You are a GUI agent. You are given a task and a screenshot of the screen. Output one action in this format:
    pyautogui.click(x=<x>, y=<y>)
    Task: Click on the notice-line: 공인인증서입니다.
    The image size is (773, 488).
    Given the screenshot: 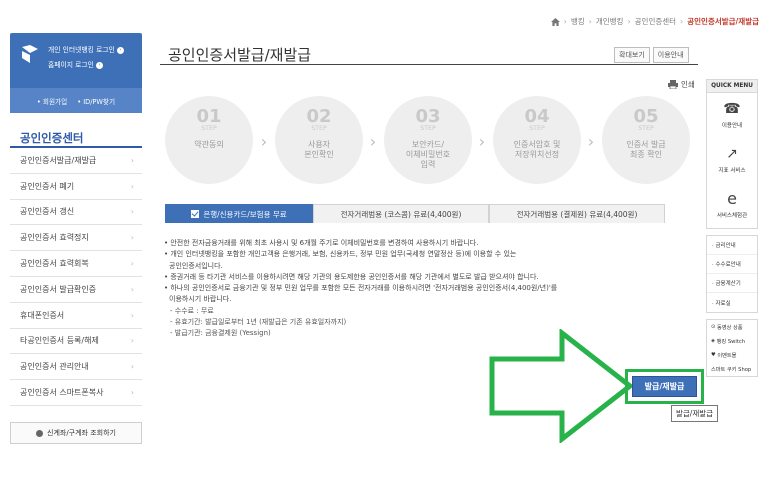 What is the action you would take?
    pyautogui.click(x=196, y=265)
    